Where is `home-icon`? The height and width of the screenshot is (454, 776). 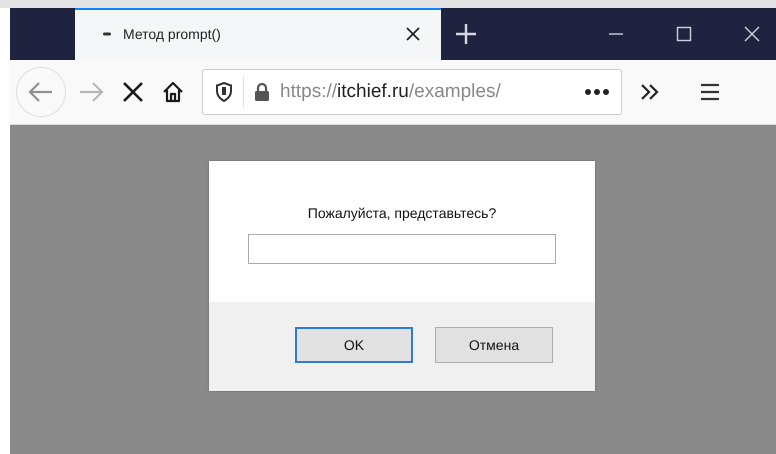
home-icon is located at coordinates (173, 92).